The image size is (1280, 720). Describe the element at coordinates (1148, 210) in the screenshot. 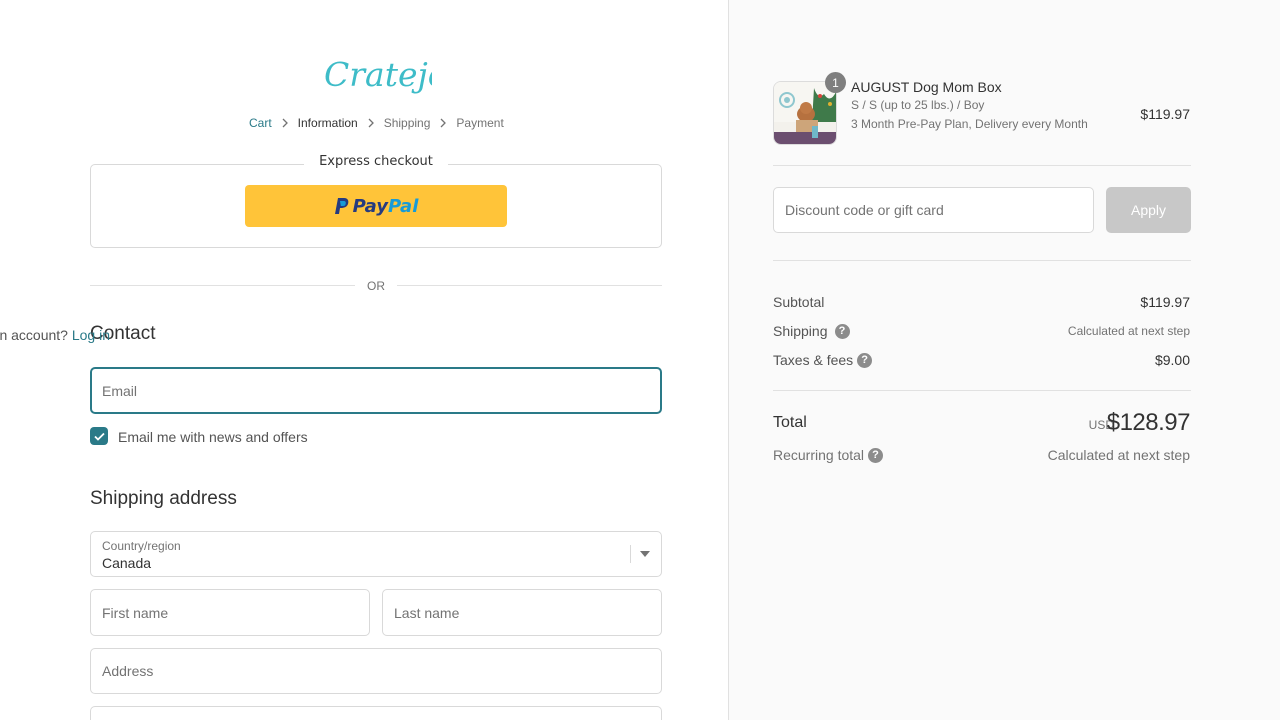

I see `apply-button: Apply` at that location.